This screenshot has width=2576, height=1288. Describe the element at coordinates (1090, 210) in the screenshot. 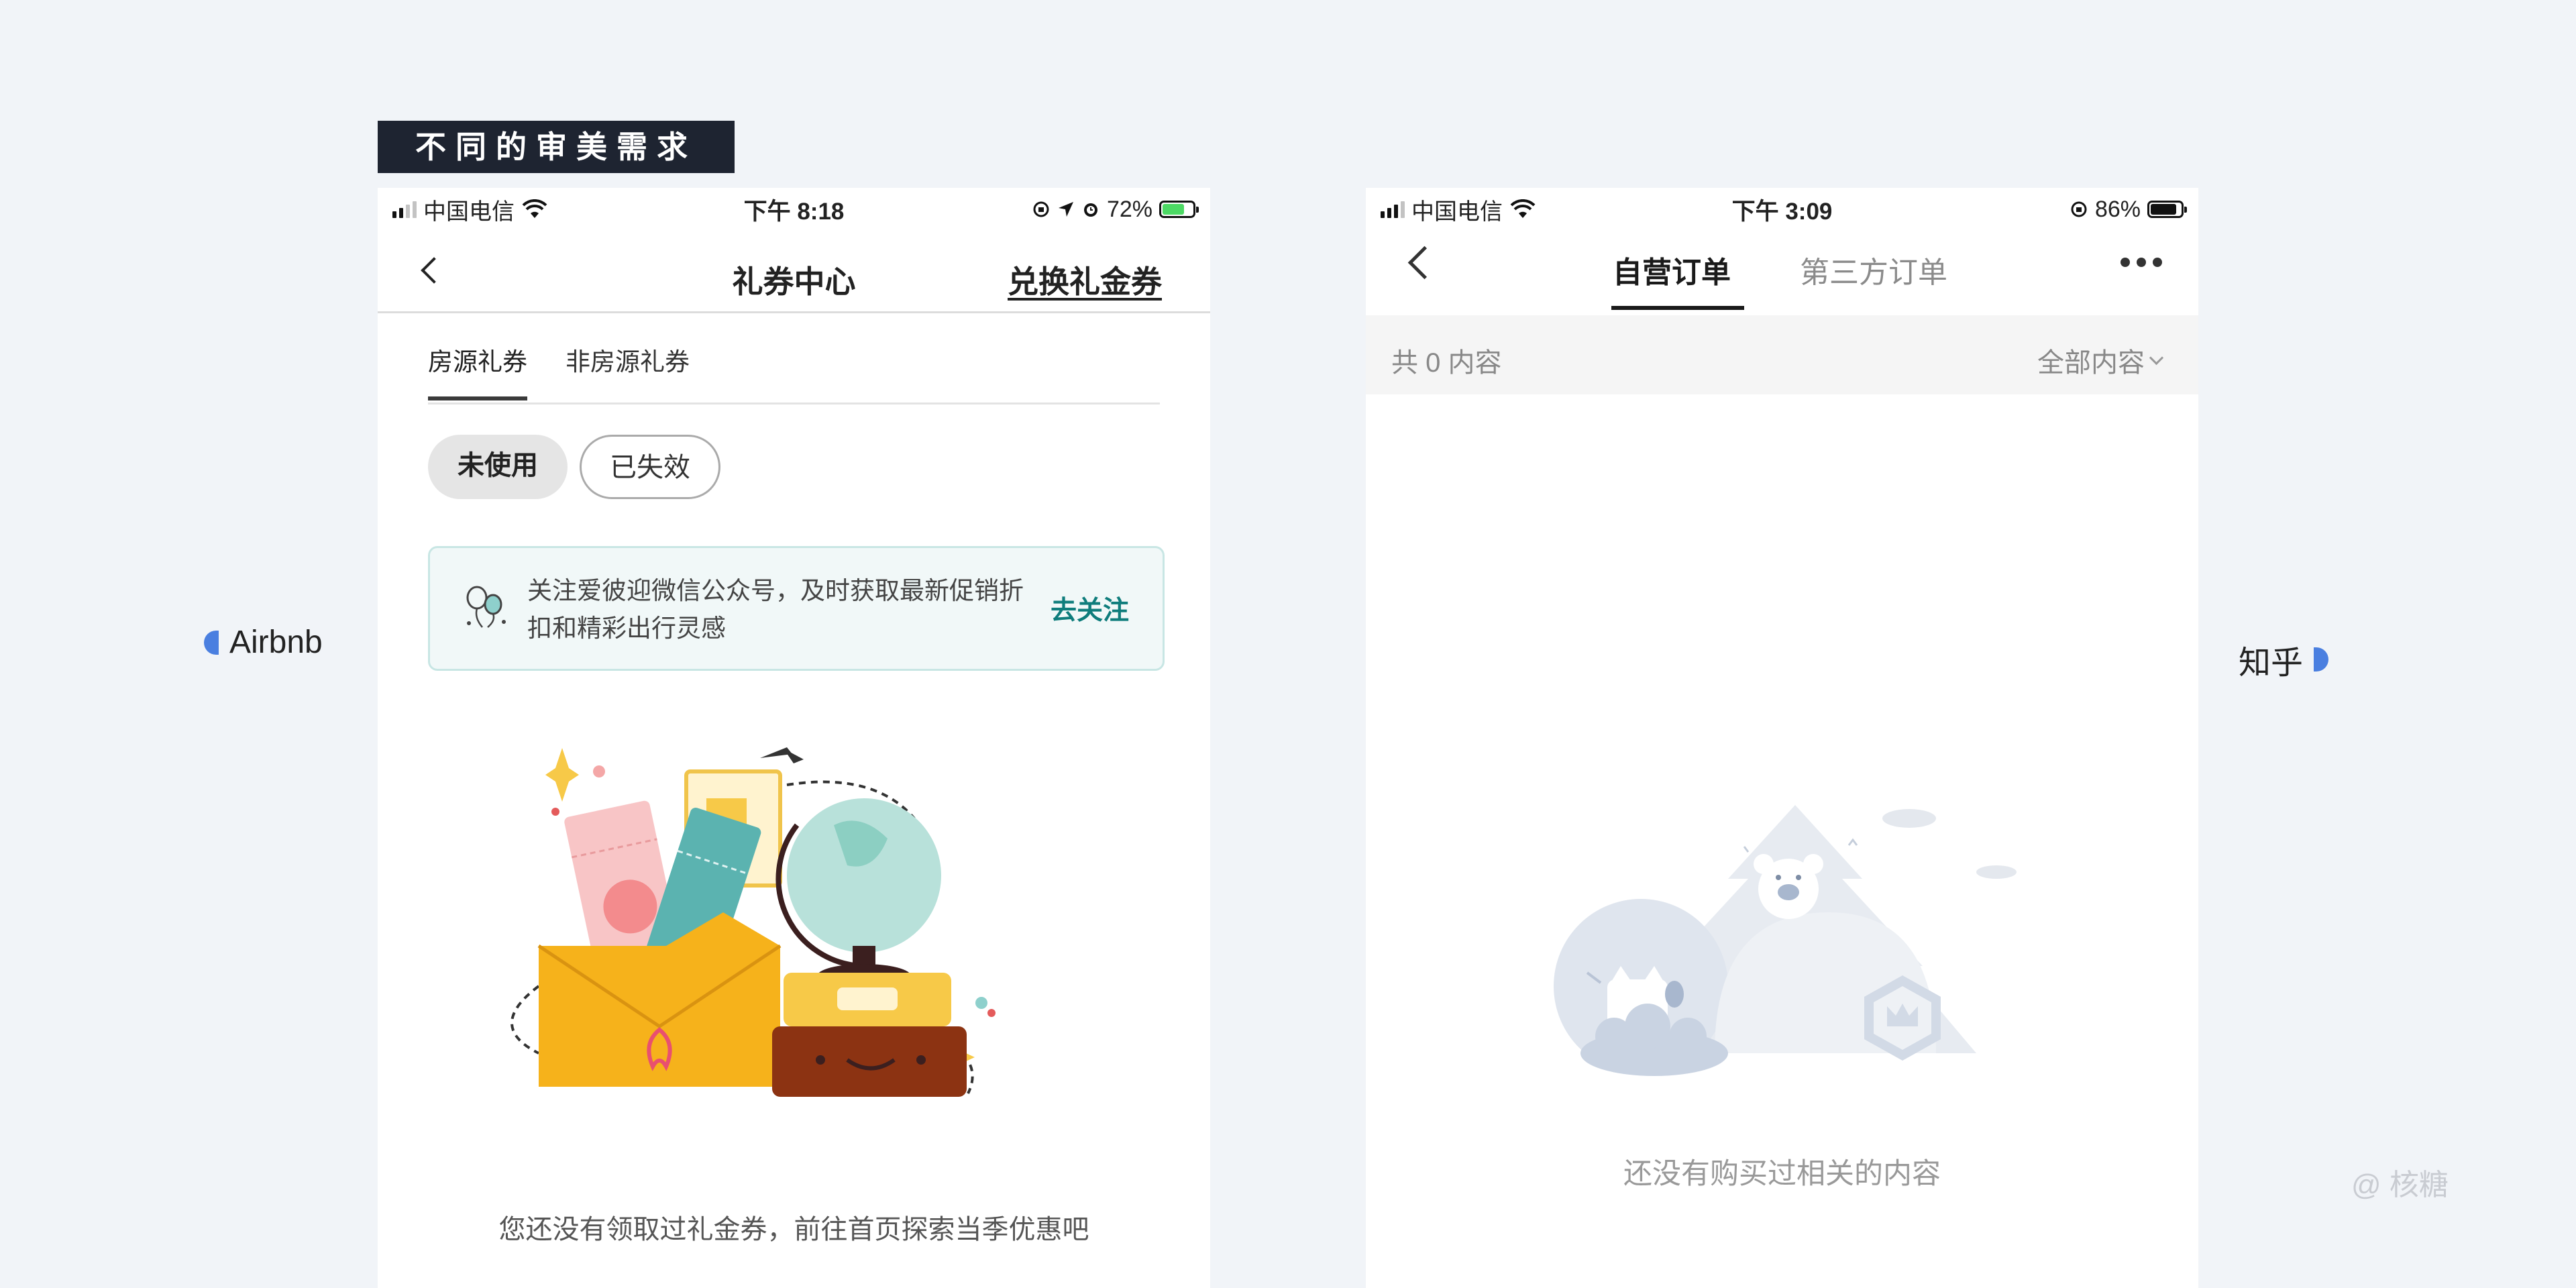

I see `alarm-icon` at that location.